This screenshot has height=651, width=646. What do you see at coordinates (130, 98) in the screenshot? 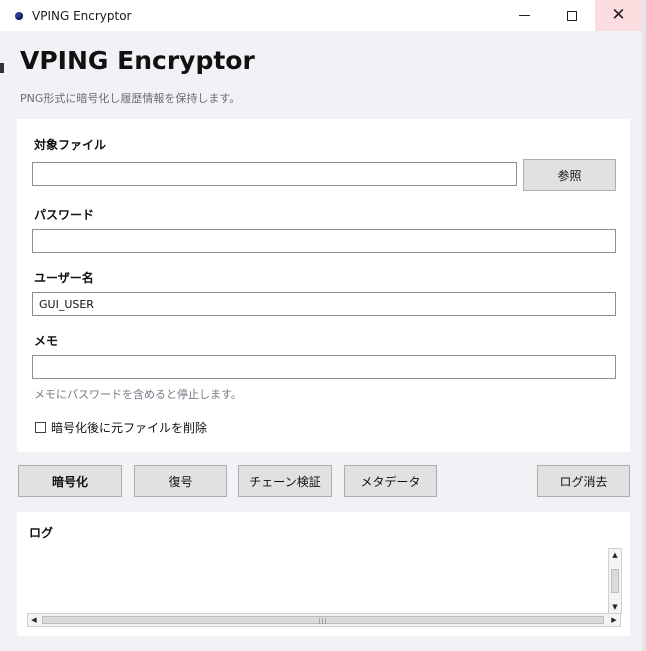
I see `page-subtitle: PNG形式に暗号化し履歴情報を保持します。` at bounding box center [130, 98].